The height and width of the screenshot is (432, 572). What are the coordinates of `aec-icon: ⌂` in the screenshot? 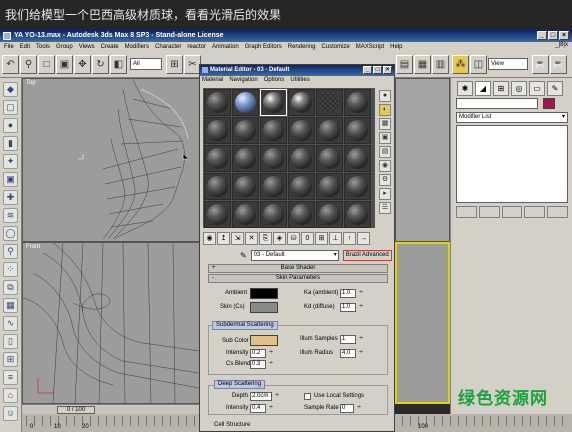 It's located at (10, 395).